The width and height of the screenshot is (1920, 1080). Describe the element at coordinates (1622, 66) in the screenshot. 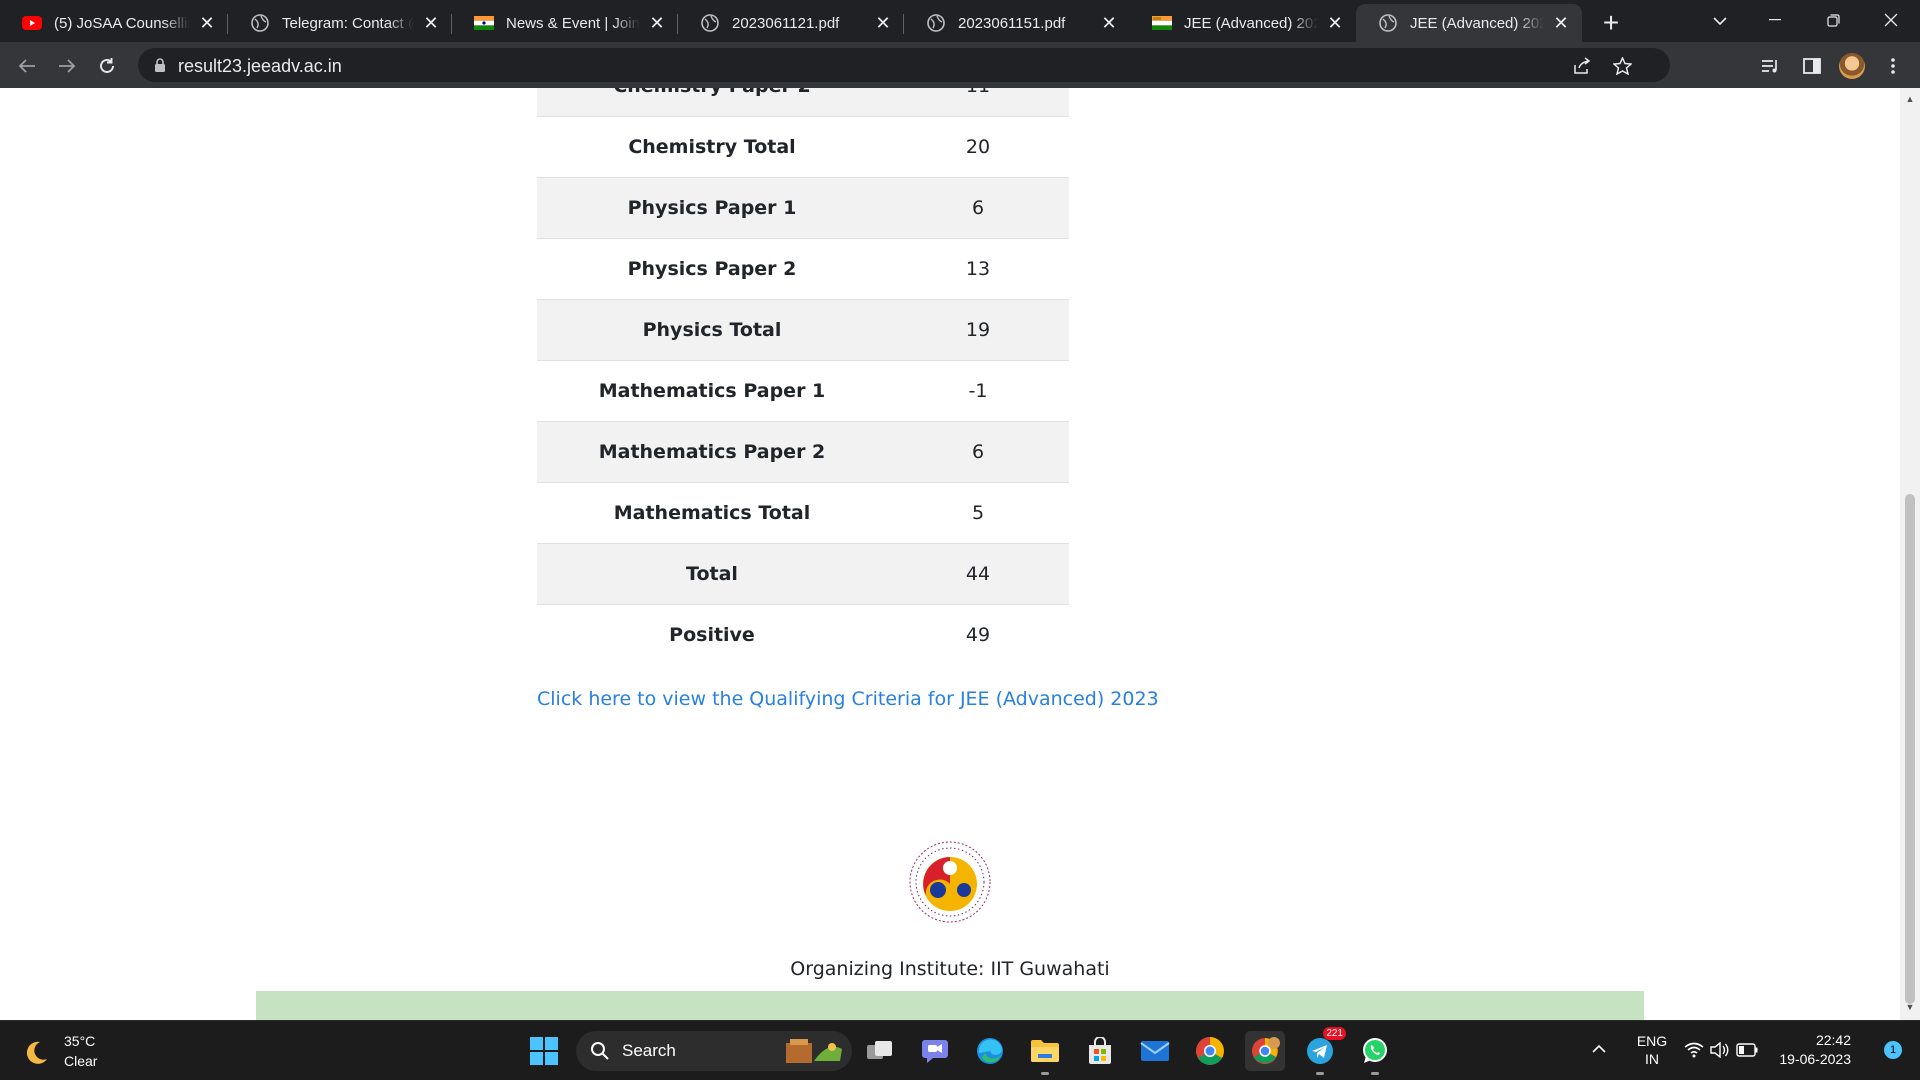

I see `bookmark-button` at that location.